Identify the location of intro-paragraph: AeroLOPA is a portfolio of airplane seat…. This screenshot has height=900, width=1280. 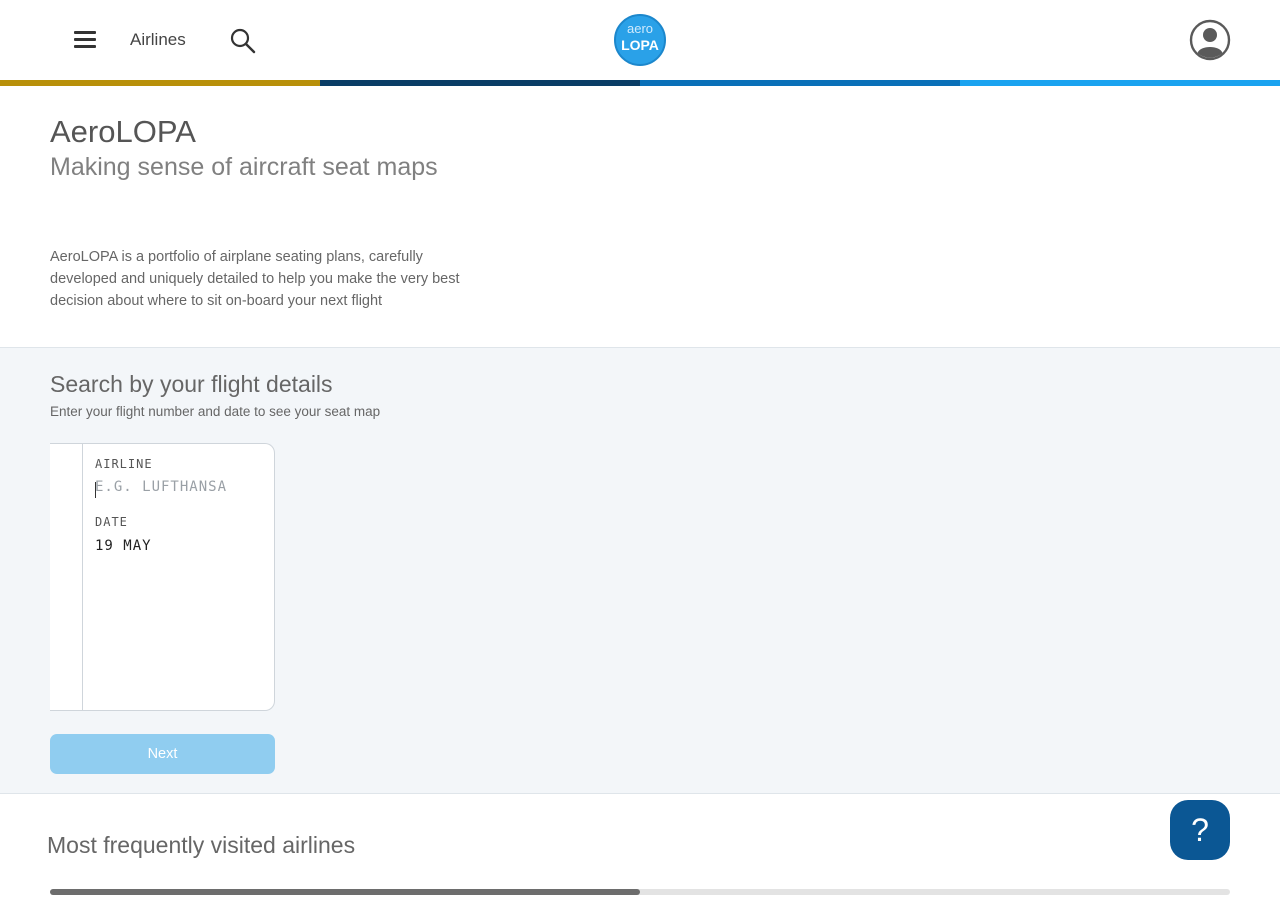
(255, 279).